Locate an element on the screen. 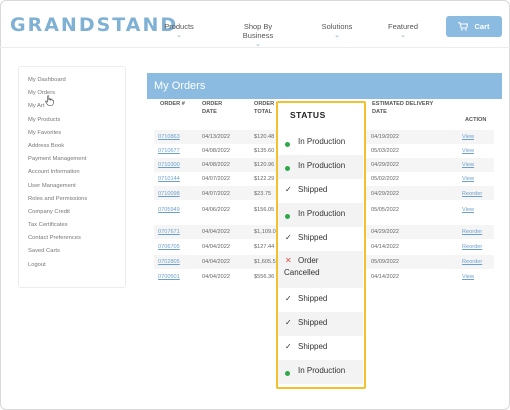  sidebar-item-tax-certificates: Tax Certificates is located at coordinates (76, 225).